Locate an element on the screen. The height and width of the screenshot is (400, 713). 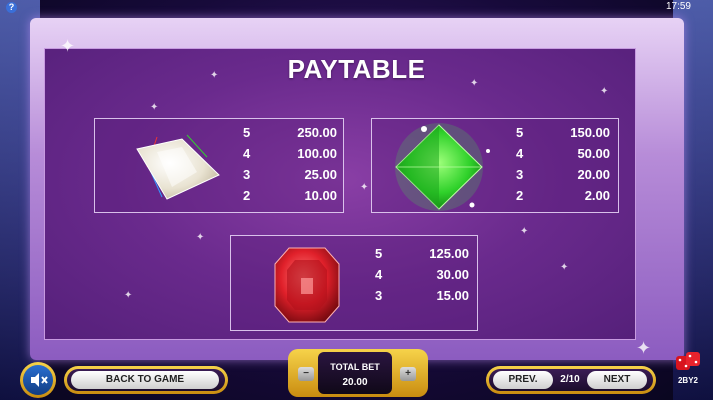
payout-row: 3 20.00 is located at coordinates (563, 174).